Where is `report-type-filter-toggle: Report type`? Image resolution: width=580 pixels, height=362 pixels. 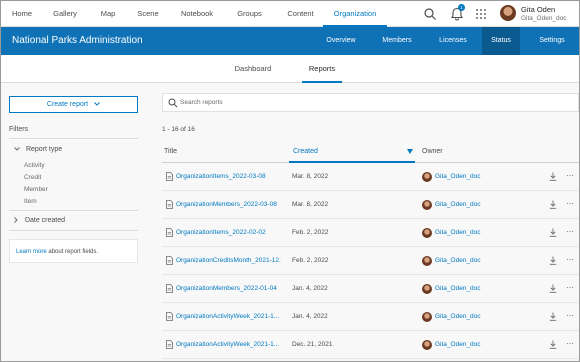 report-type-filter-toggle: Report type is located at coordinates (38, 149).